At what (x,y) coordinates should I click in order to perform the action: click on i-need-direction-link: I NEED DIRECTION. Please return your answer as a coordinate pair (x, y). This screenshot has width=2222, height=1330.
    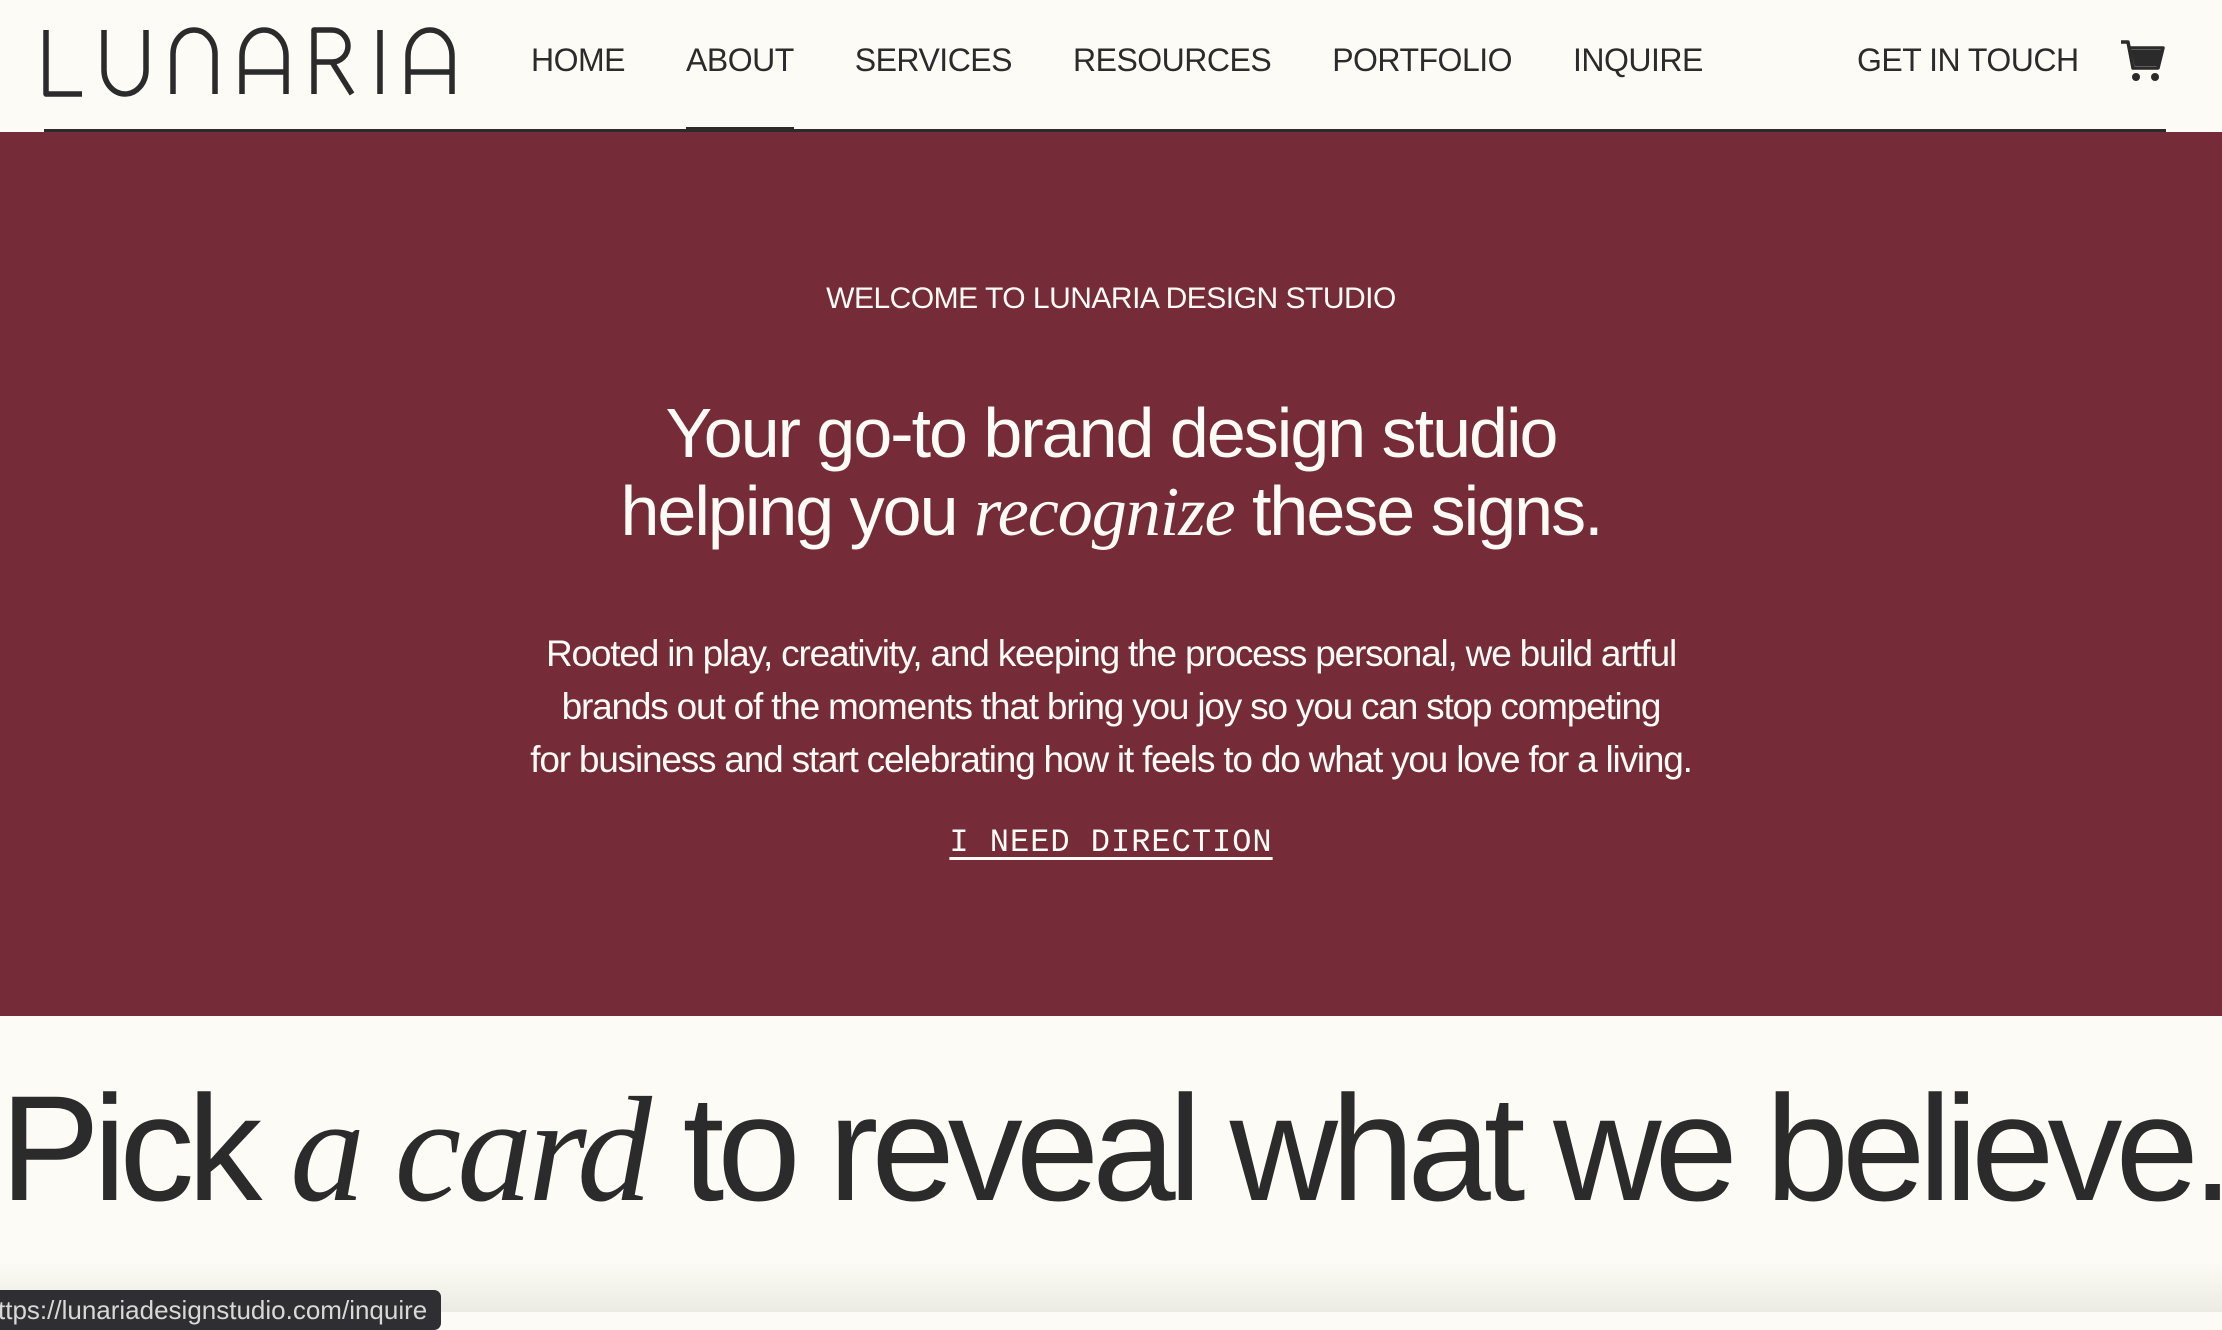
    Looking at the image, I should click on (1110, 842).